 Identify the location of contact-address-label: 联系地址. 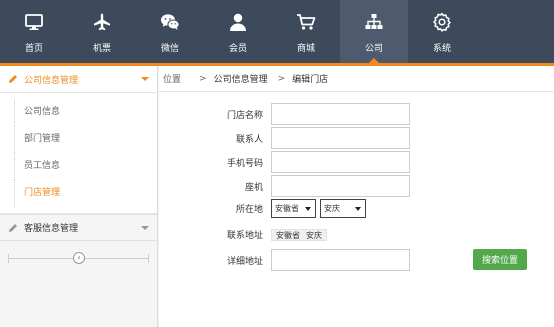
(244, 236).